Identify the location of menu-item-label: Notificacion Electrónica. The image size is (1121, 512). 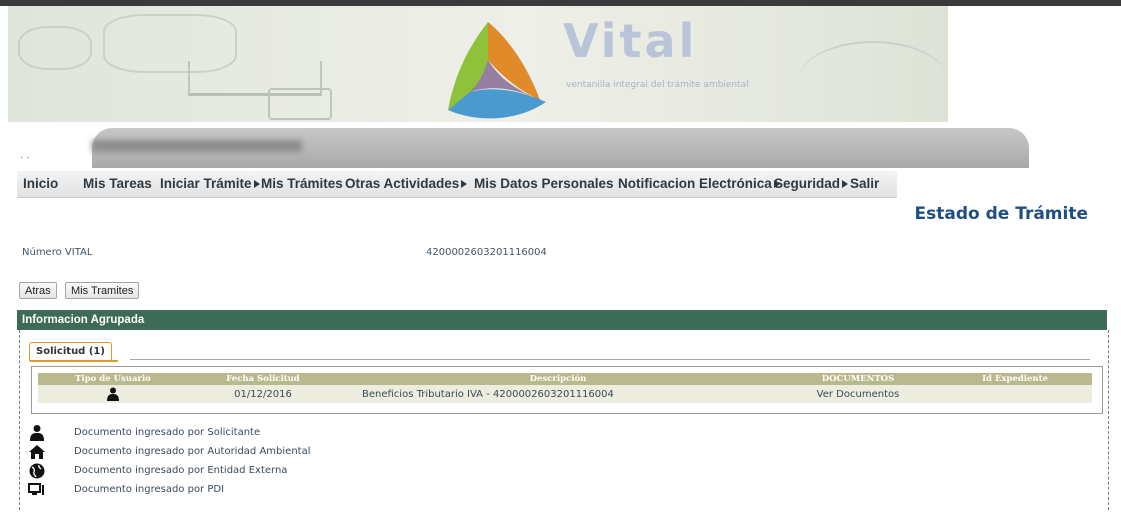
(695, 183).